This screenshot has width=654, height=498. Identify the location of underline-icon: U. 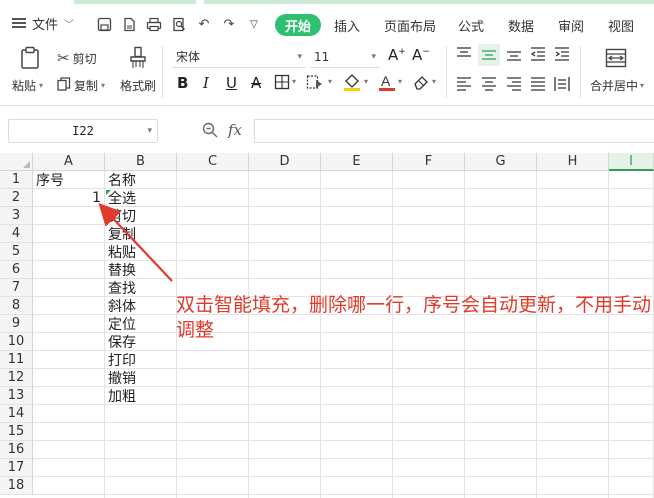
(231, 83).